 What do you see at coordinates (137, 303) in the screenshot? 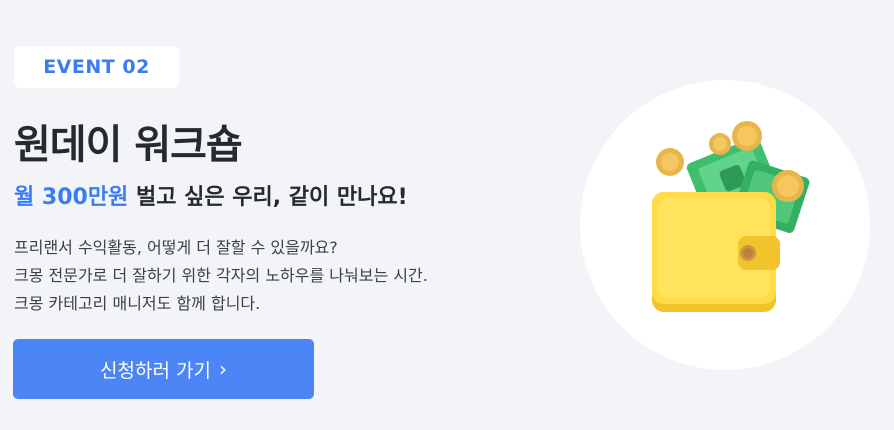
I see `description-line: 크몽 카테고리 매니저도 함께 합니다.` at bounding box center [137, 303].